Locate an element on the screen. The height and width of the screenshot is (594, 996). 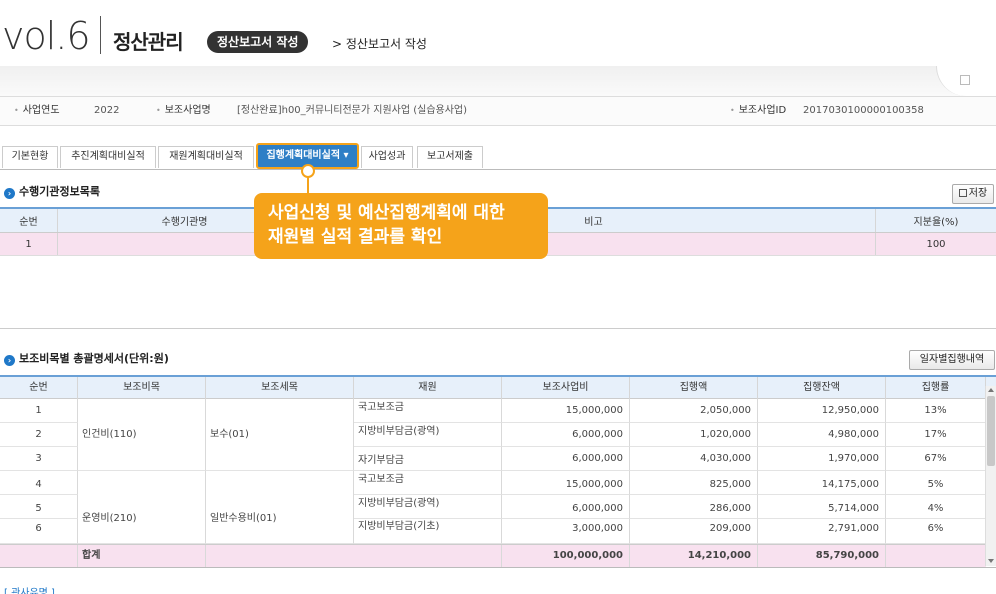
row-balance: 12,950,000 is located at coordinates (822, 411).